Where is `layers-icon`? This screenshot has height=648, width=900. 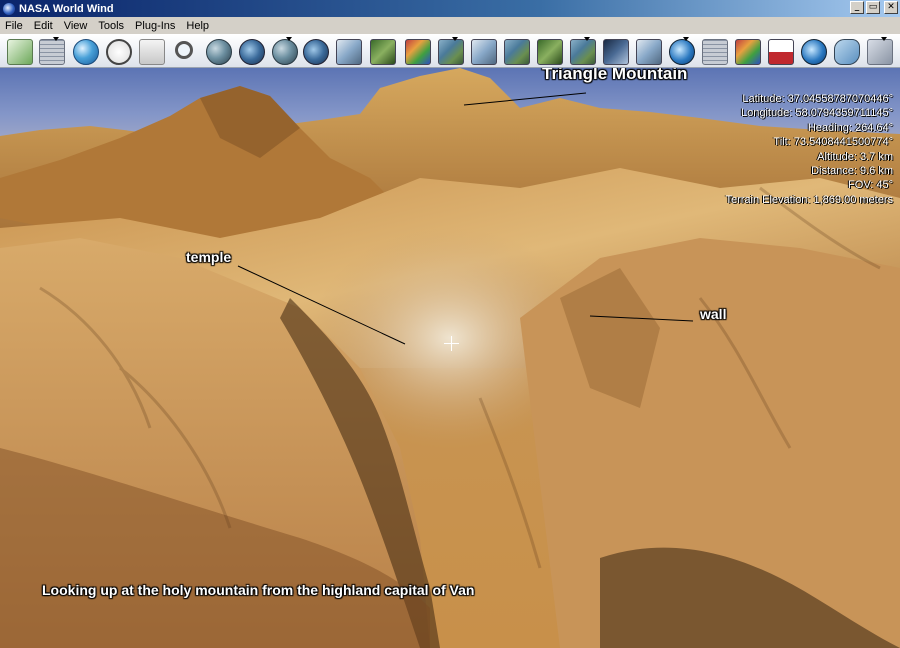 layers-icon is located at coordinates (20, 52).